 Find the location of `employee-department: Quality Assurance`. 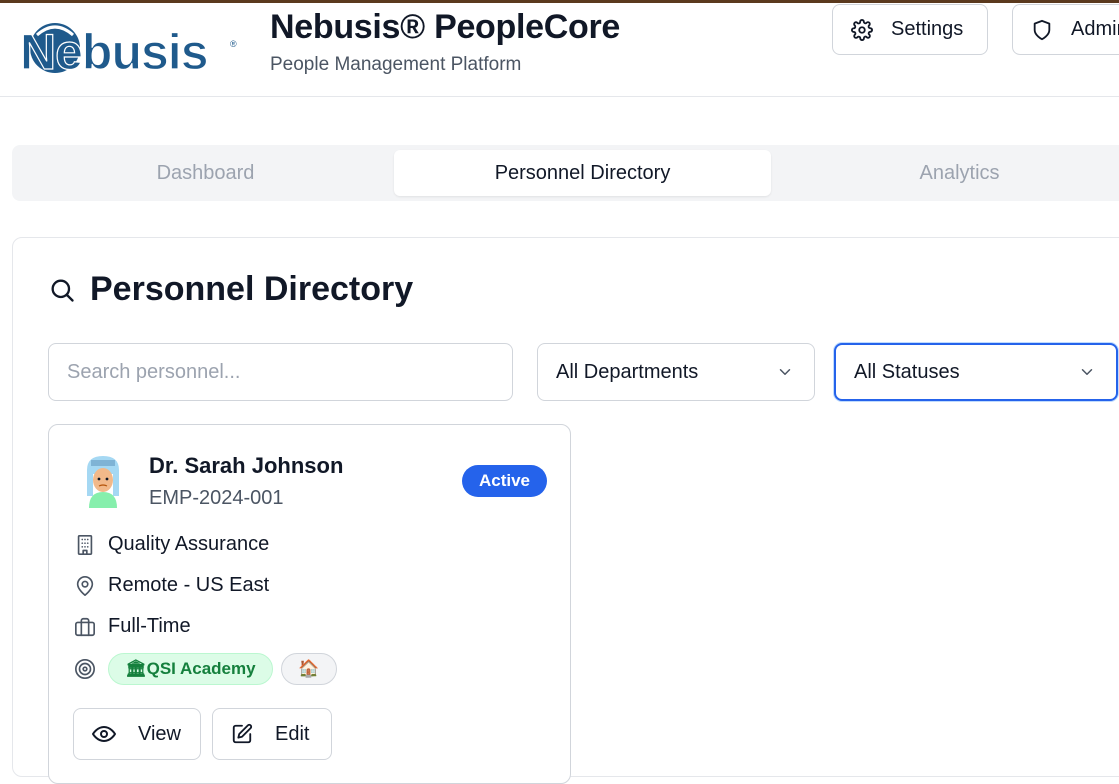

employee-department: Quality Assurance is located at coordinates (189, 544).